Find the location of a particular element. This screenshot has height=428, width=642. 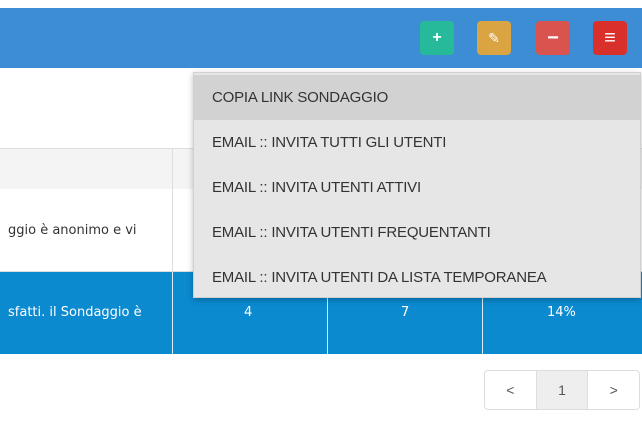

pagination: < 1 > is located at coordinates (562, 390).